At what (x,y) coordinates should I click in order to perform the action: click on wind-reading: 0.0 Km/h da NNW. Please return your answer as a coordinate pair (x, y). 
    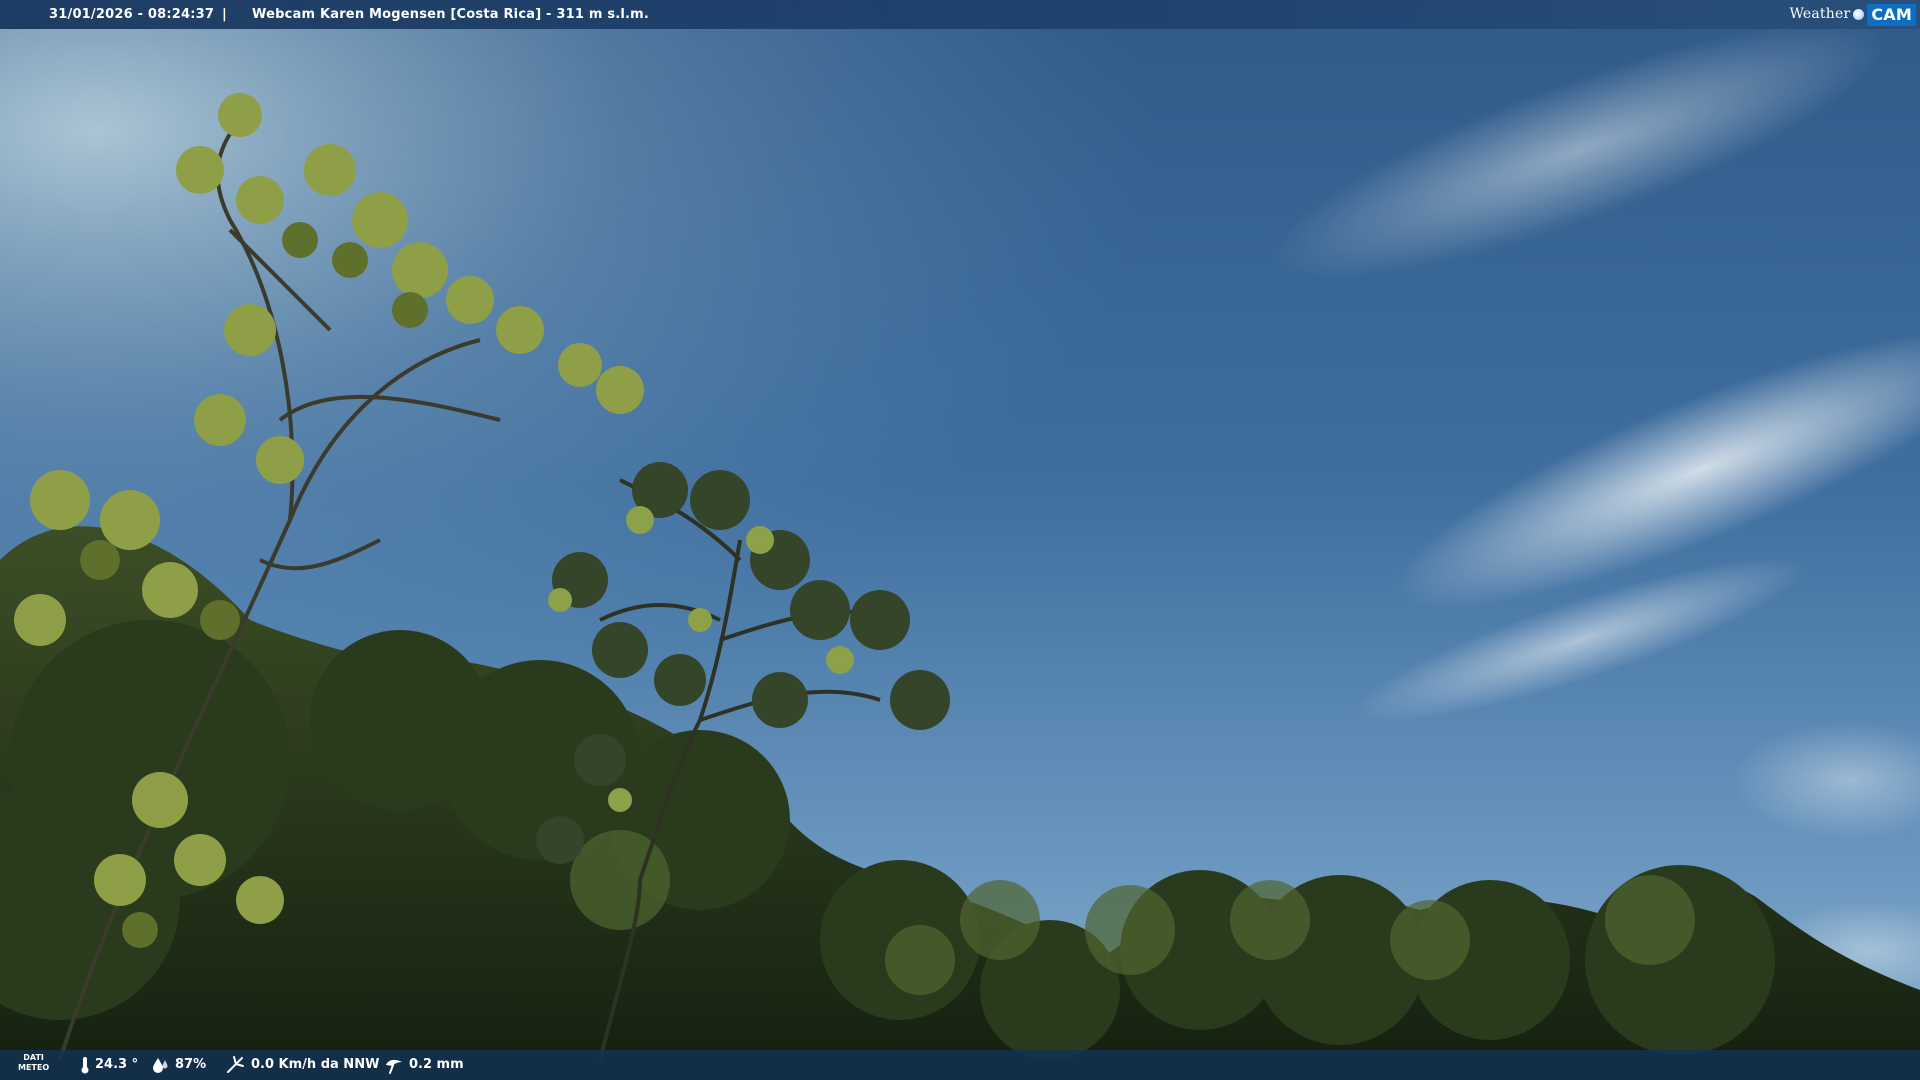
    Looking at the image, I should click on (302, 1065).